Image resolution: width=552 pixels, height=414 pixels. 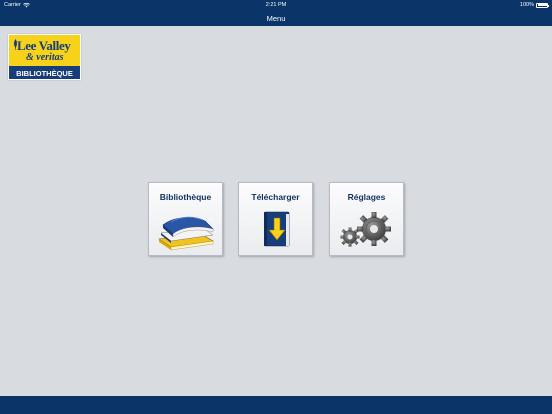 What do you see at coordinates (12, 5) in the screenshot?
I see `carrier-label: Carrier` at bounding box center [12, 5].